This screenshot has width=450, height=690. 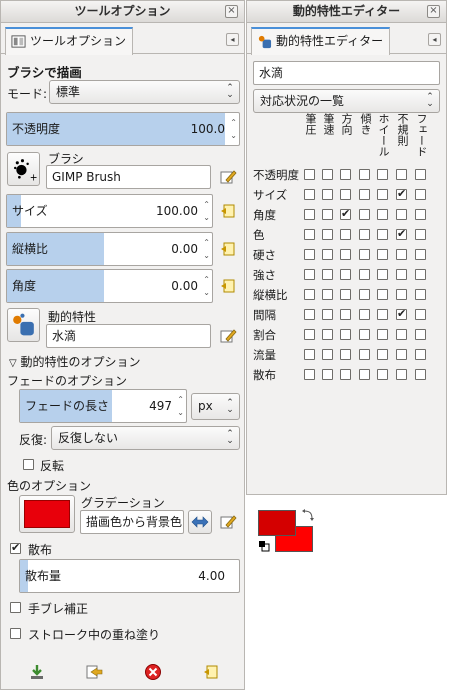 What do you see at coordinates (129, 576) in the screenshot?
I see `scatter-amount-slider: 散布量 4.00` at bounding box center [129, 576].